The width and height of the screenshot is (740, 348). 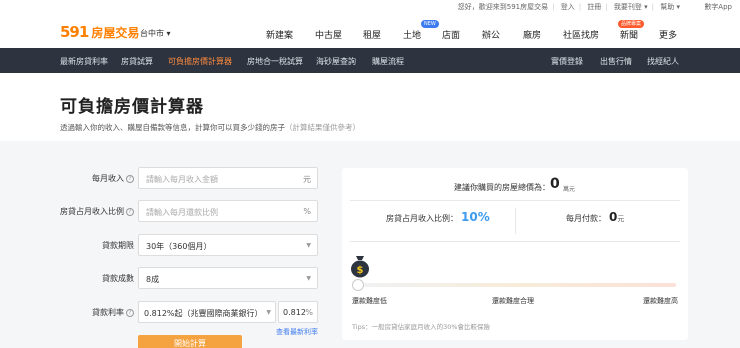 I want to click on subnav-buying-process: 購屋流程, so click(x=388, y=61).